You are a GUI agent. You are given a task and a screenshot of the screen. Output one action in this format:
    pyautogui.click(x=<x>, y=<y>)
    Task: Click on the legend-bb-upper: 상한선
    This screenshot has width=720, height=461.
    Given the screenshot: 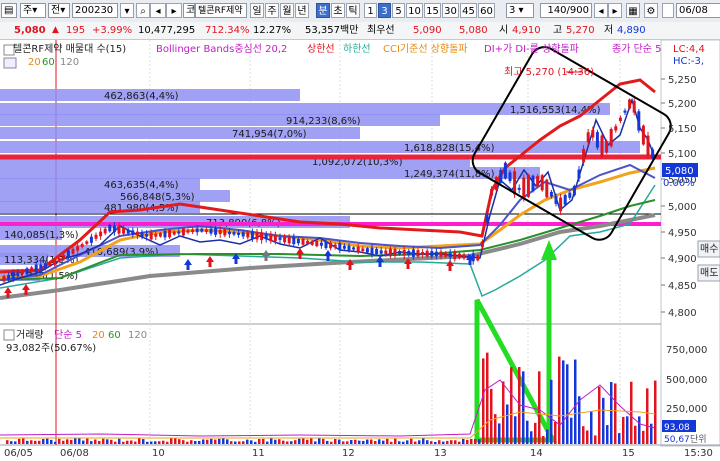 What is the action you would take?
    pyautogui.click(x=321, y=49)
    